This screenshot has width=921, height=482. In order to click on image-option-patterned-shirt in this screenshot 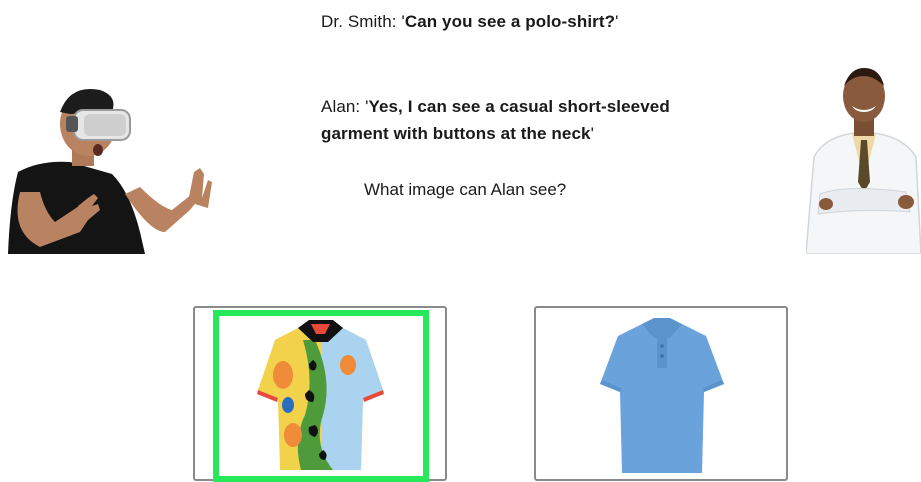, I will do `click(320, 394)`.